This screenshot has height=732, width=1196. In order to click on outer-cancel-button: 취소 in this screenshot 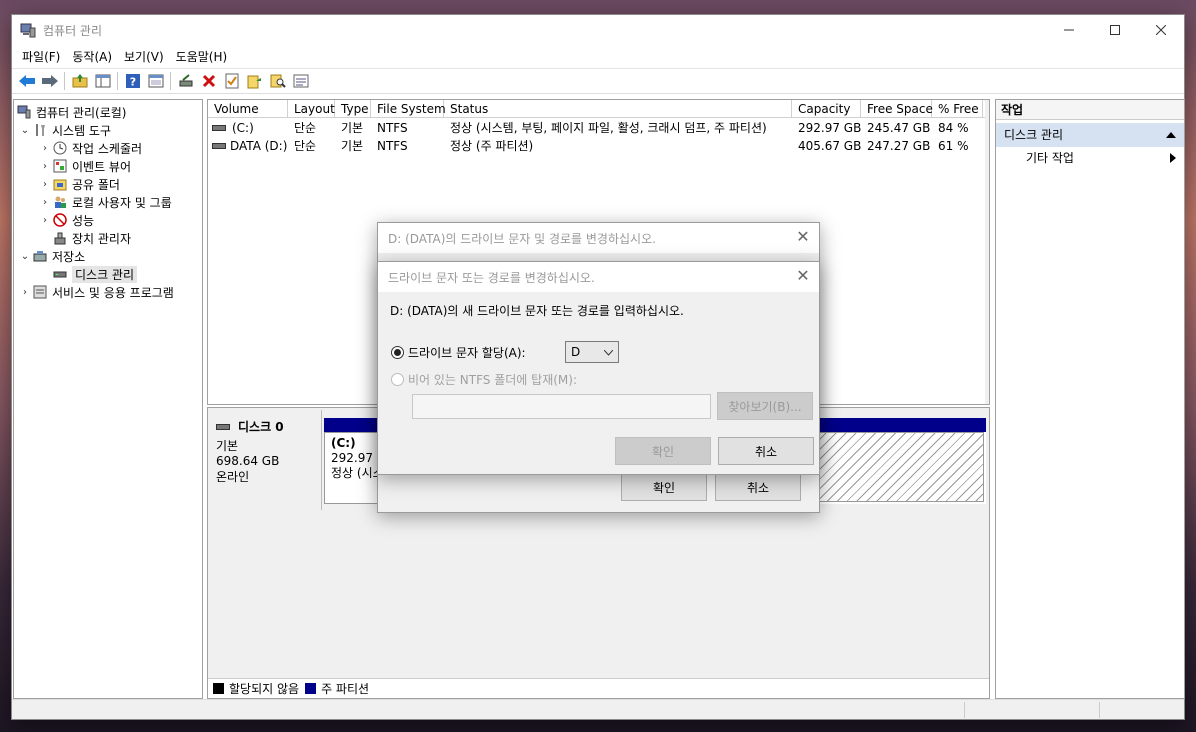, I will do `click(758, 487)`.